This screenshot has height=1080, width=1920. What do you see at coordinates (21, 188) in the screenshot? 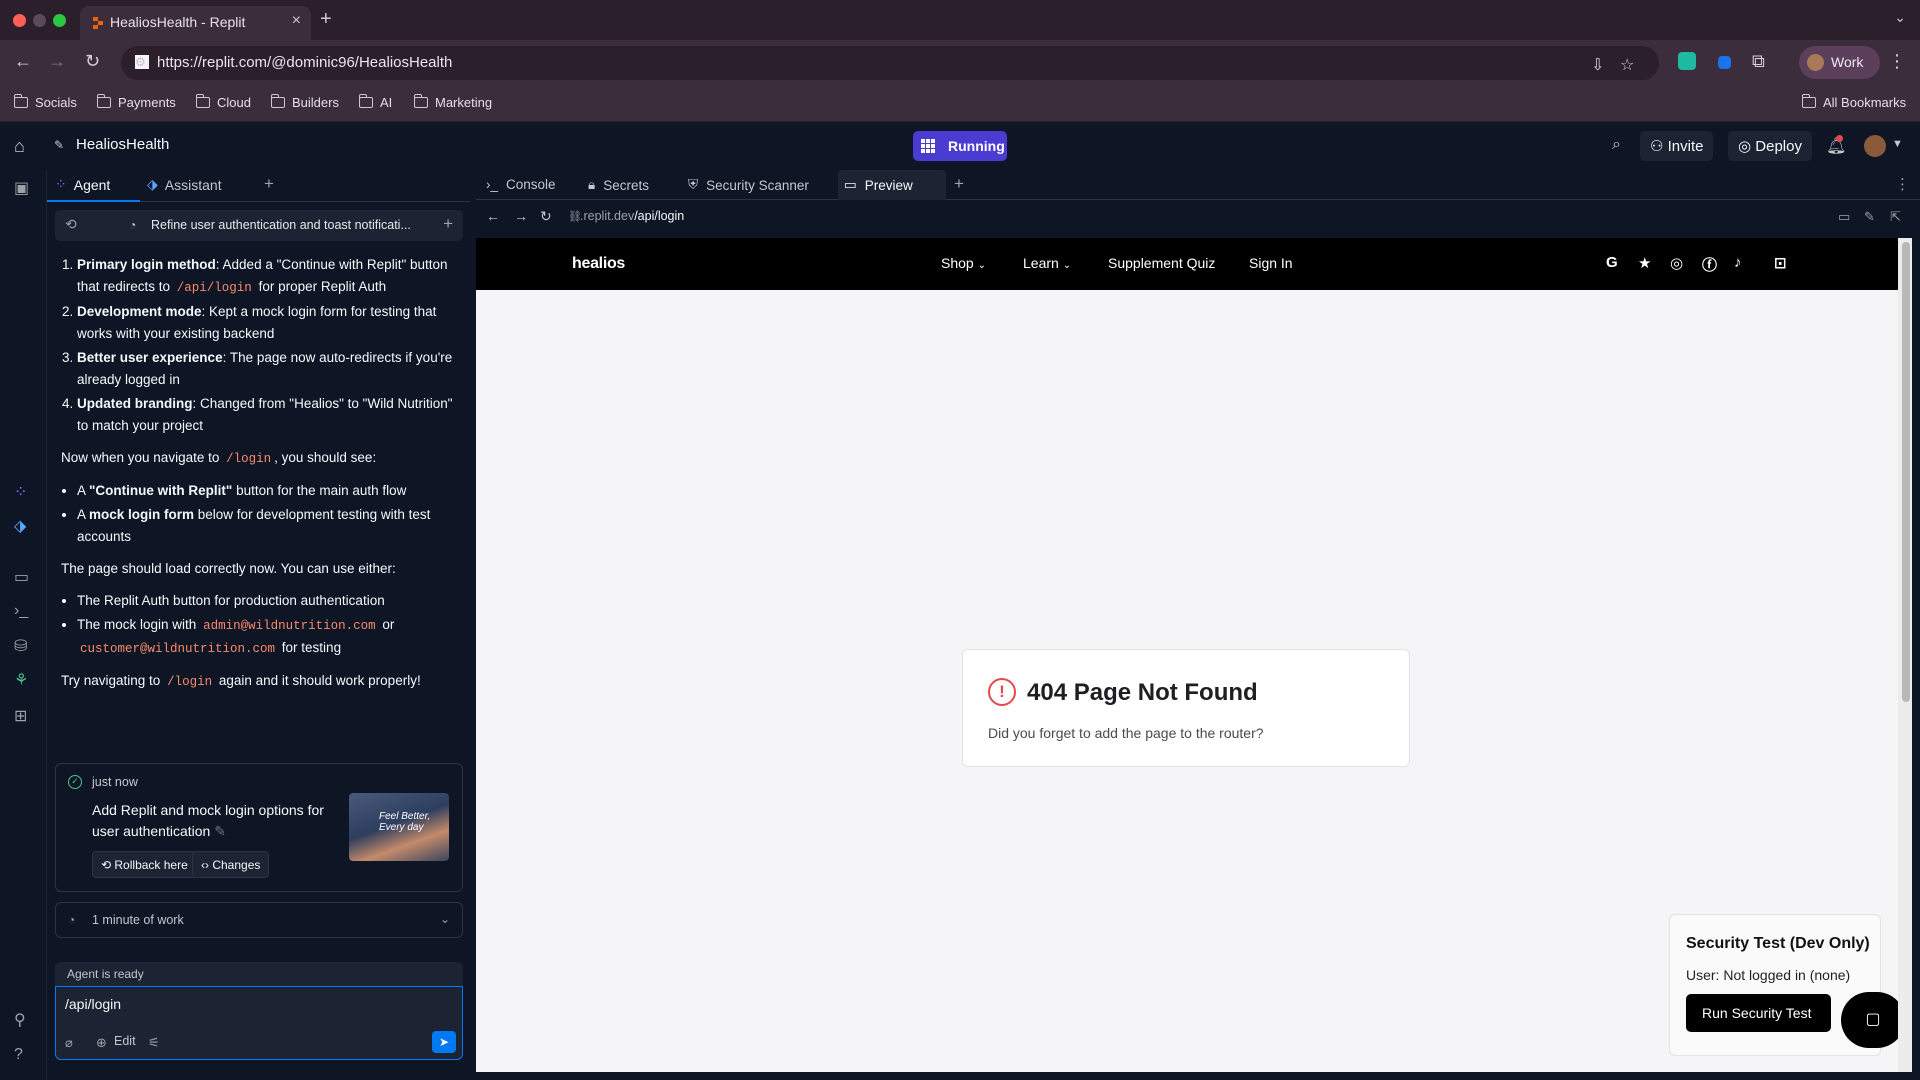
I see `files-icon: ▣` at bounding box center [21, 188].